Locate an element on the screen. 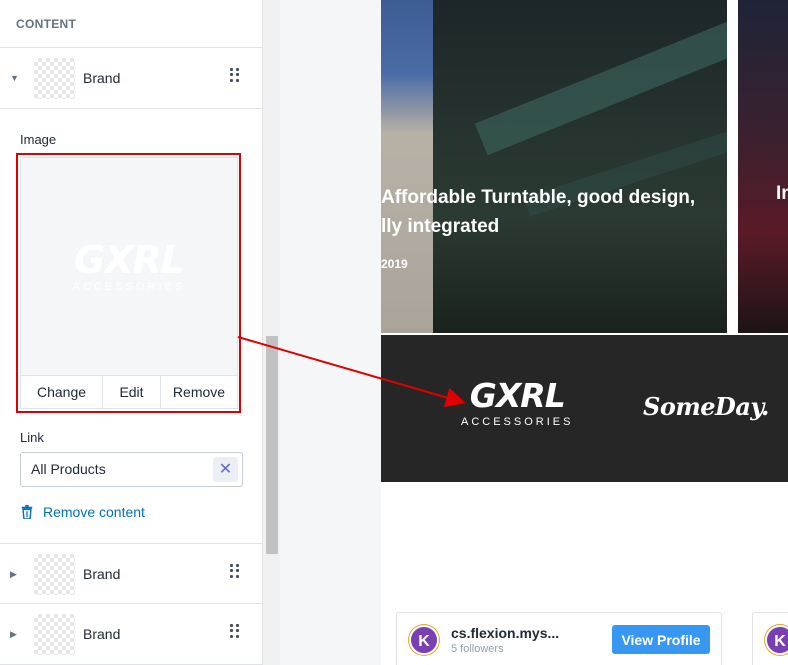  change-image-button: Change is located at coordinates (61, 392).